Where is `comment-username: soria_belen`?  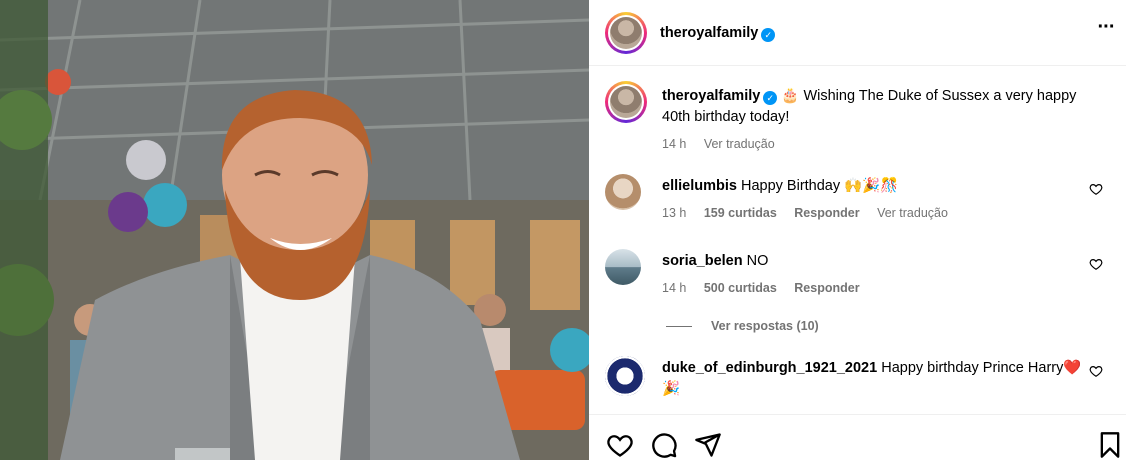
comment-username: soria_belen is located at coordinates (702, 261).